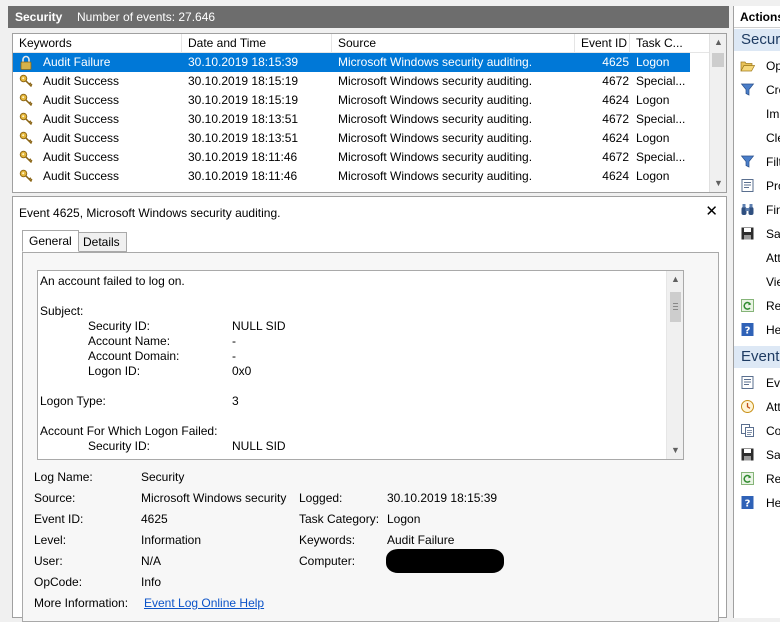 This screenshot has width=780, height=622. Describe the element at coordinates (757, 282) in the screenshot. I see `action-item: Vie` at that location.